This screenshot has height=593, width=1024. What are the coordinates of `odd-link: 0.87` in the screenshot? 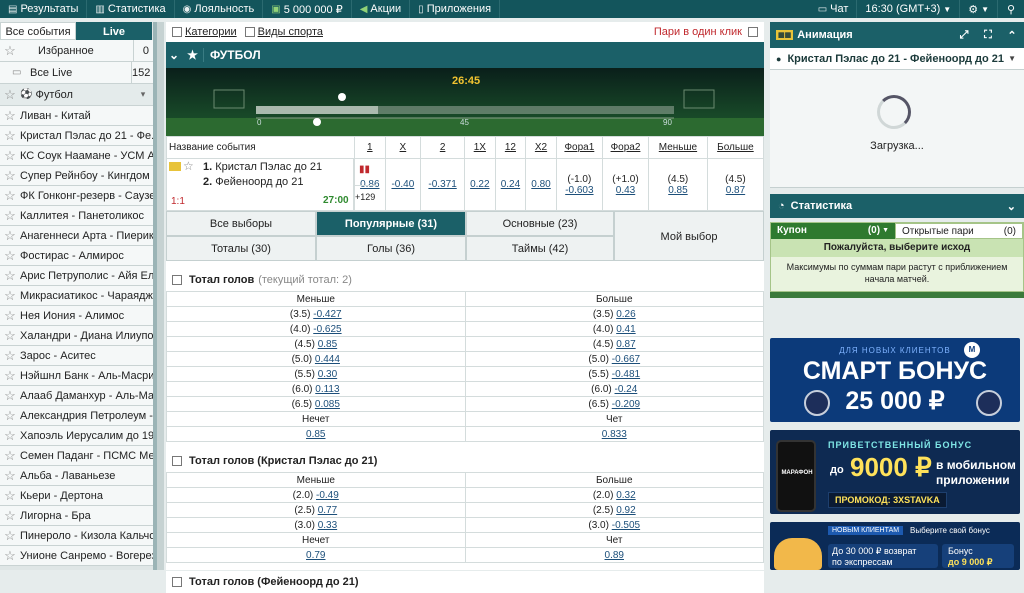 It's located at (625, 344).